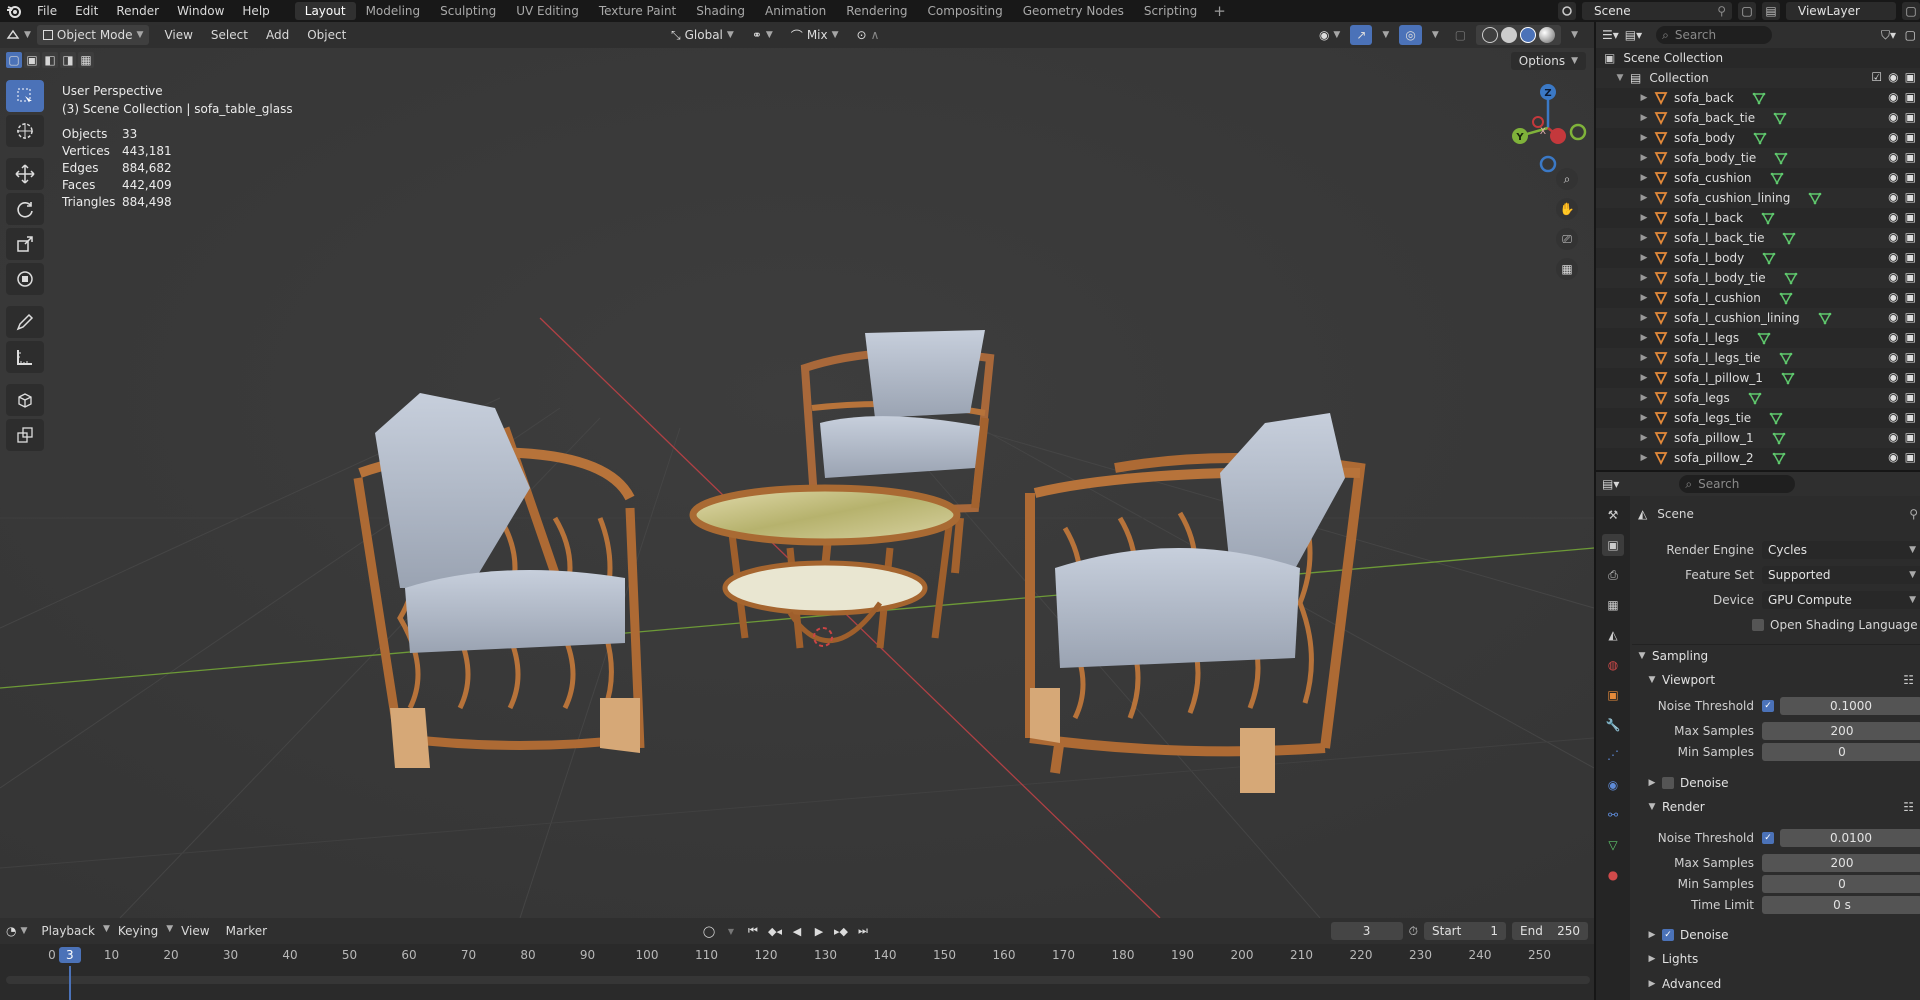 This screenshot has height=1000, width=1920. Describe the element at coordinates (1776, 783) in the screenshot. I see `viewport-denoise-header: ▶ Denoise` at that location.